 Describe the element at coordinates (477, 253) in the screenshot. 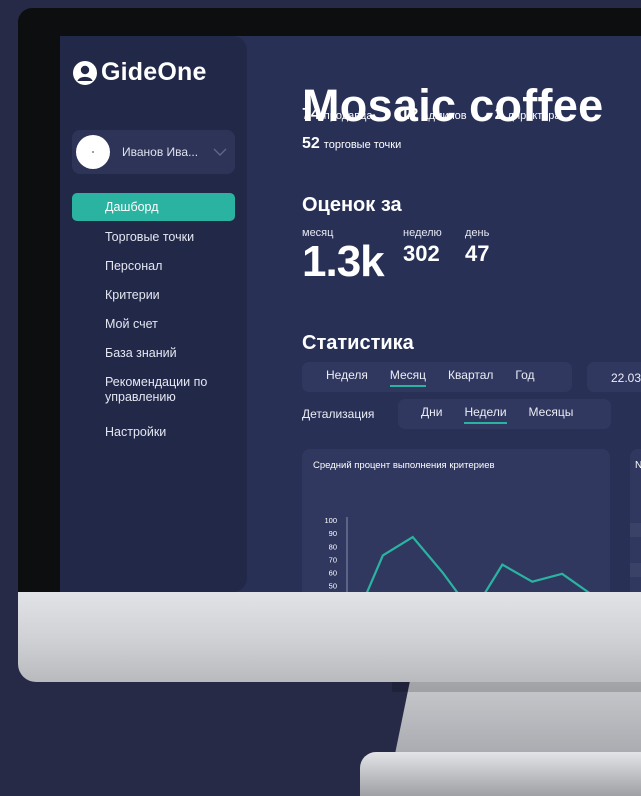

I see `day-value: 47` at that location.